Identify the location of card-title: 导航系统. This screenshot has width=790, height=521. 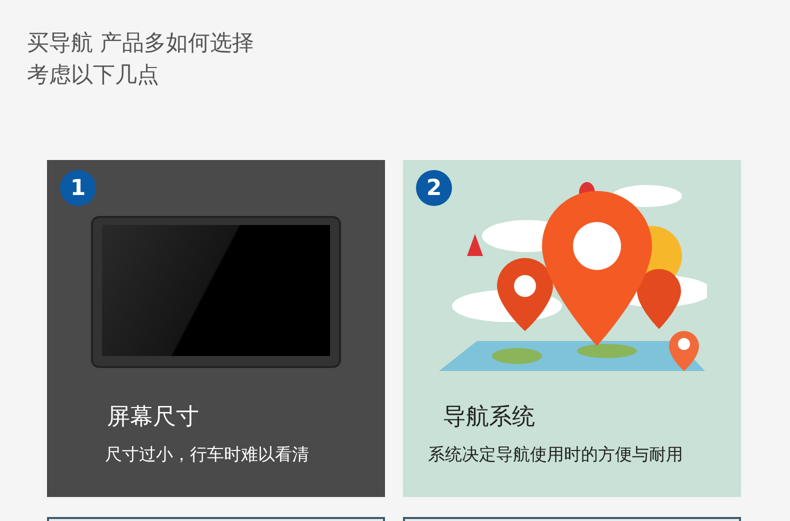
(489, 417).